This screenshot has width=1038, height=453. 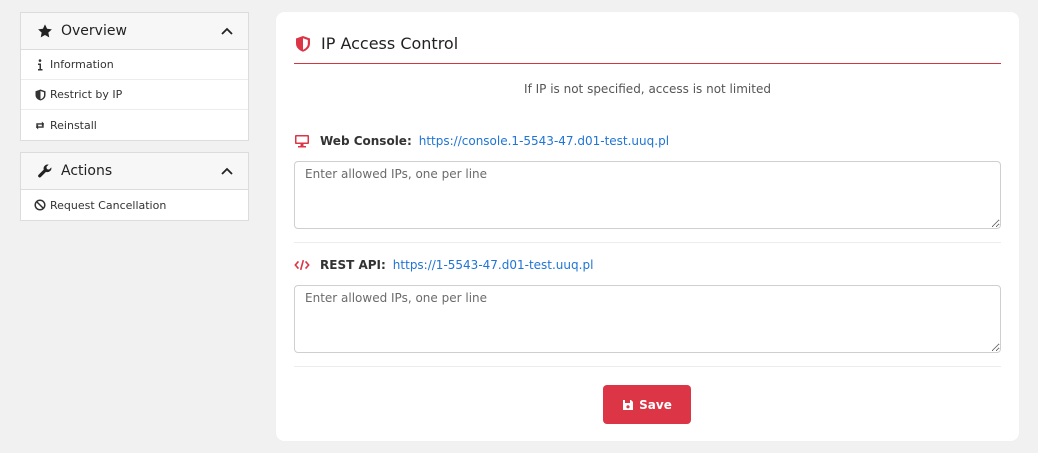 What do you see at coordinates (40, 95) in the screenshot?
I see `shield-icon` at bounding box center [40, 95].